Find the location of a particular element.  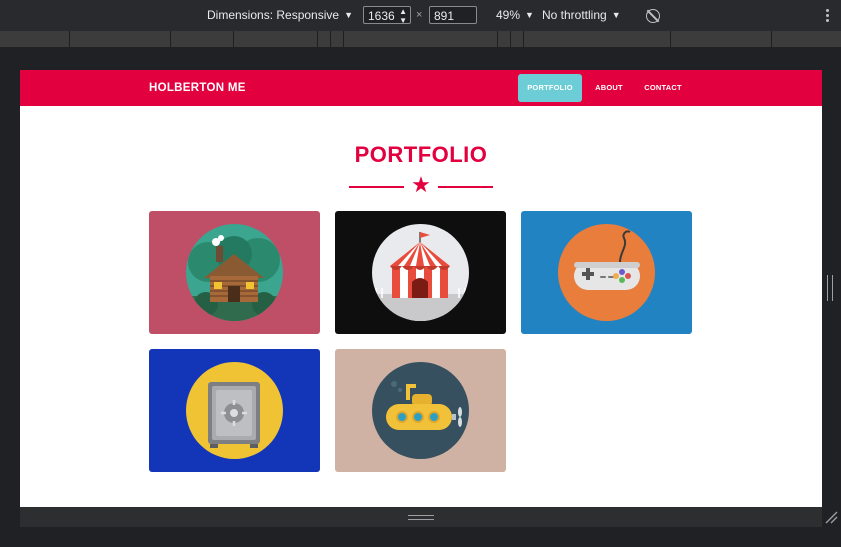

site-brand: HOLBERTON ME is located at coordinates (197, 88).